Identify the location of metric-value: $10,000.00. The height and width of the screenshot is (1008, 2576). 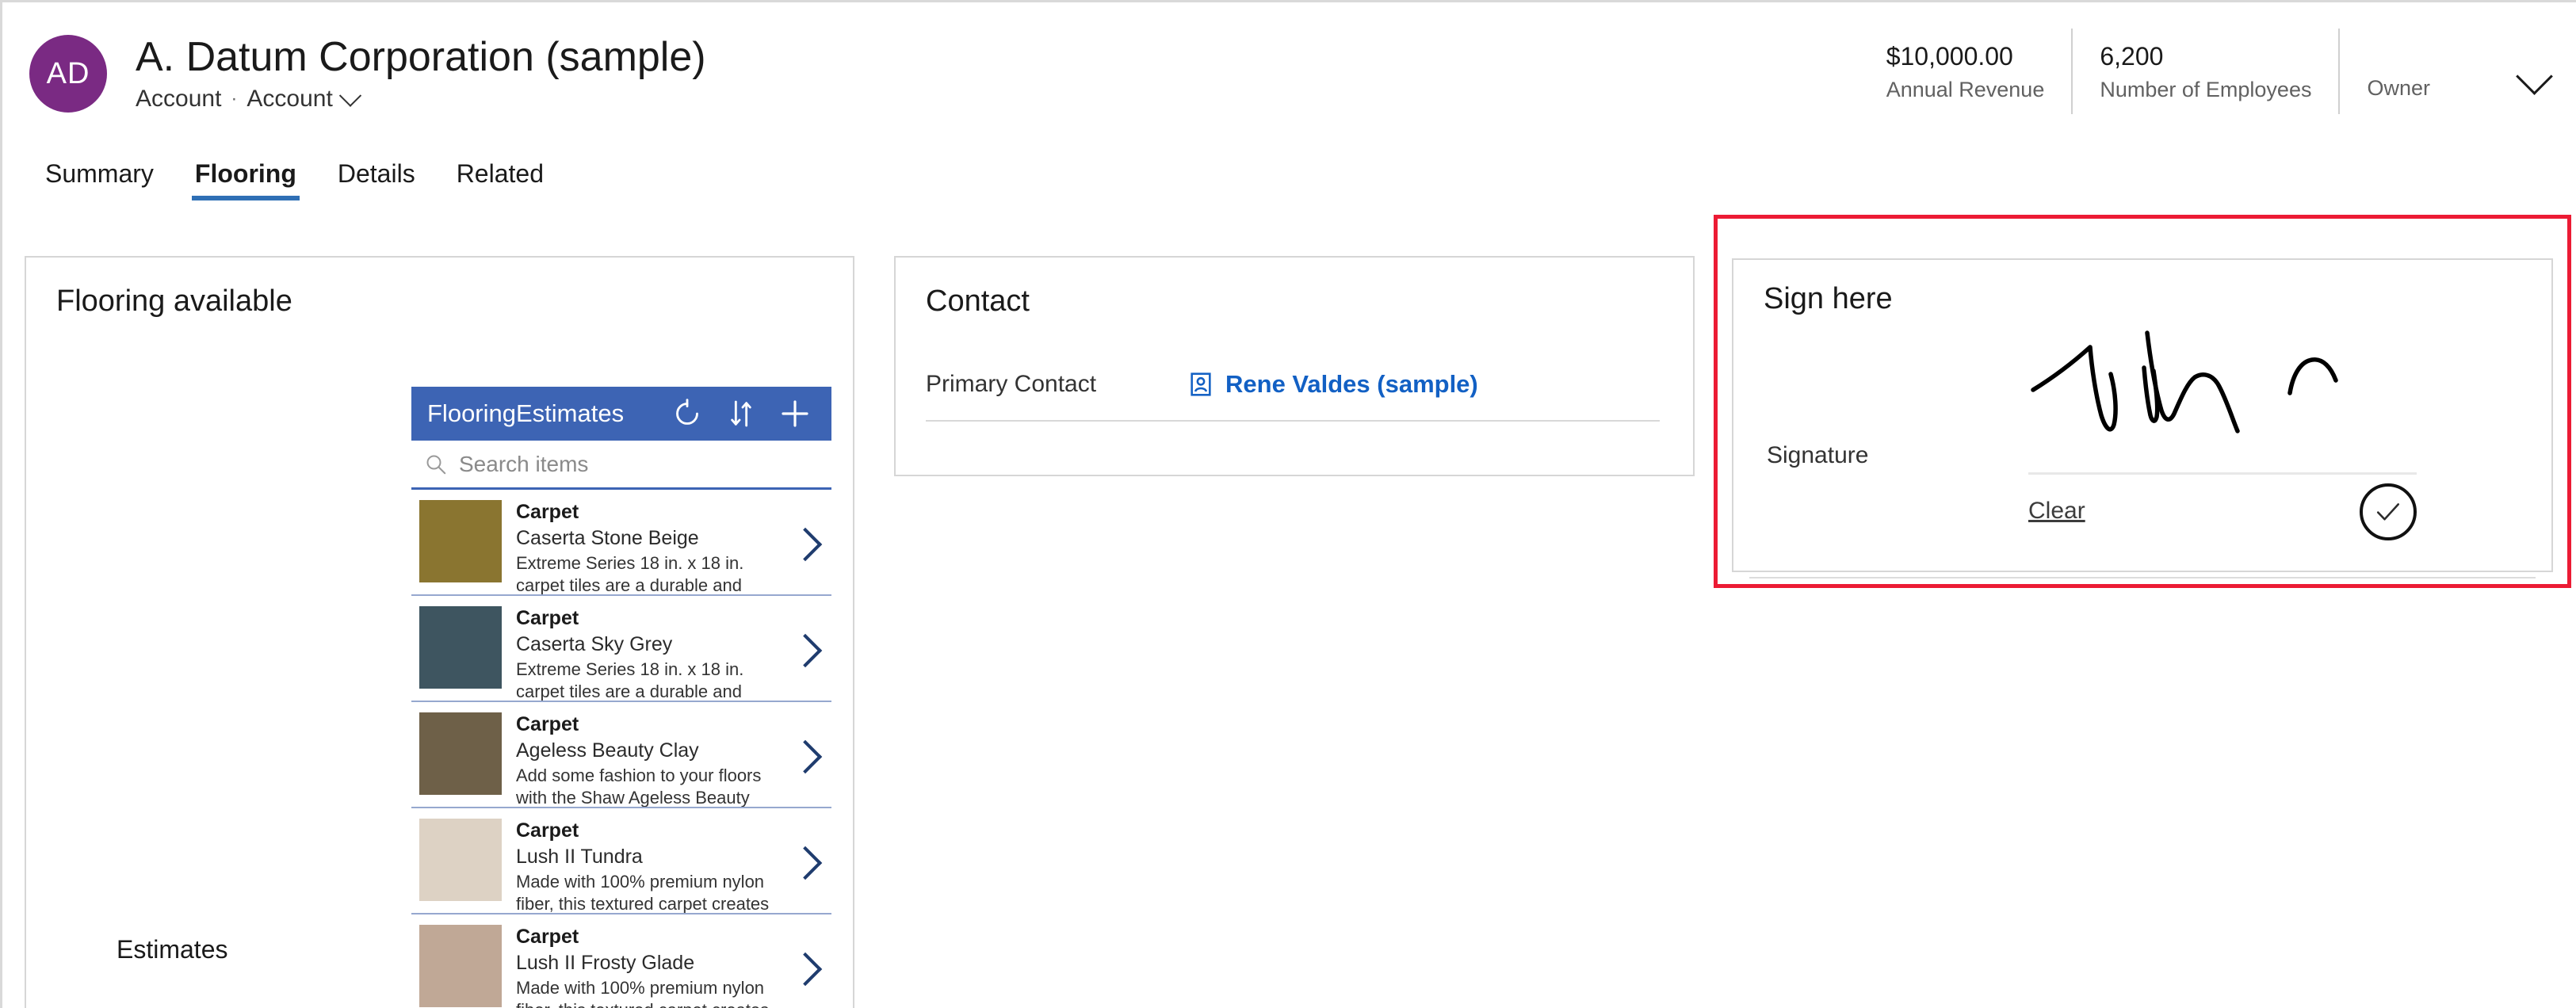
(1949, 57).